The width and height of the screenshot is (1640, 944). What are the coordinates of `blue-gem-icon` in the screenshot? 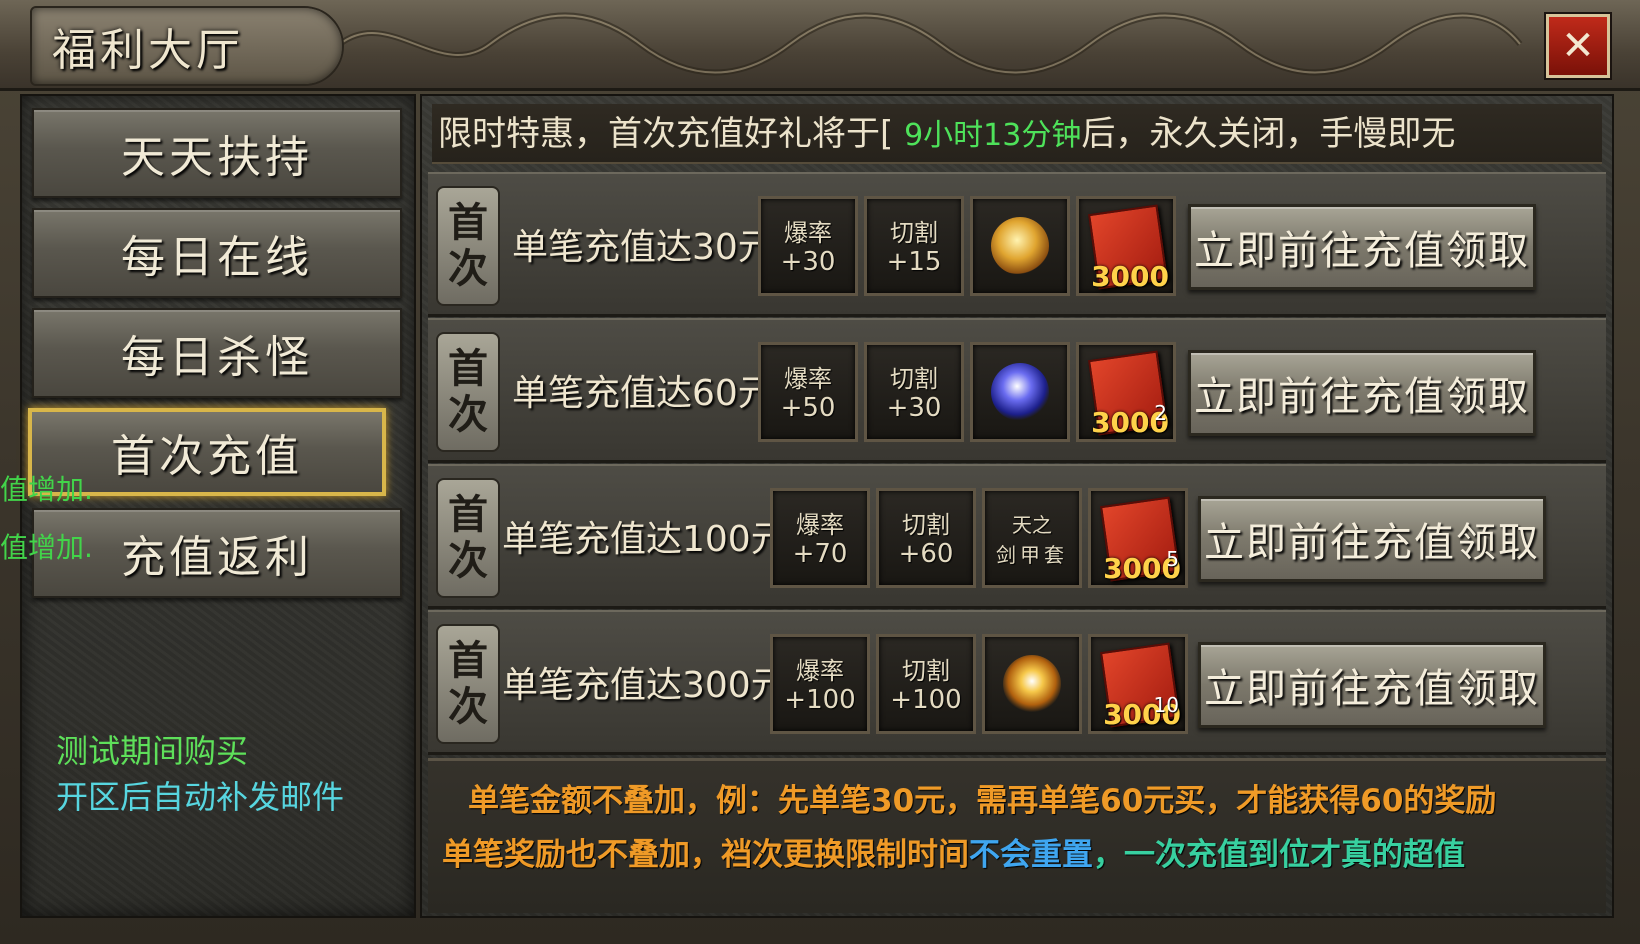 It's located at (1020, 392).